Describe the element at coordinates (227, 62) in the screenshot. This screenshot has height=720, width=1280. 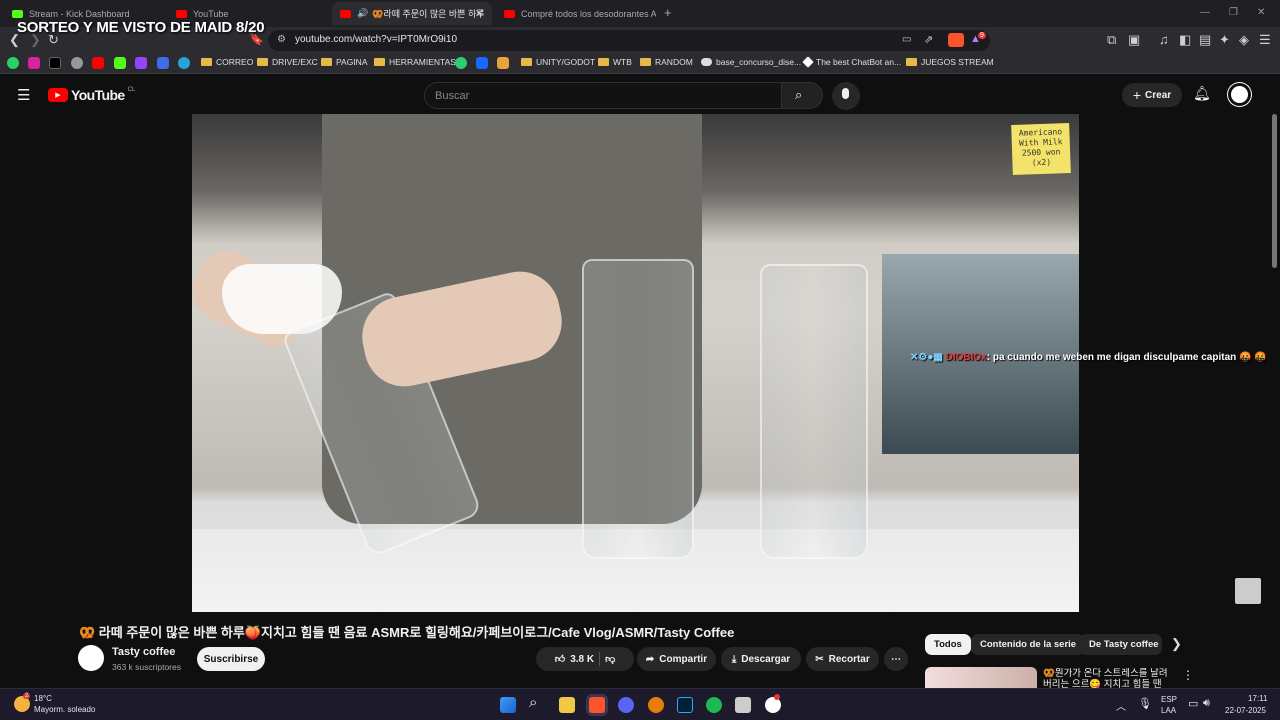
I see `bookmark-folder-correo: CORREO` at that location.